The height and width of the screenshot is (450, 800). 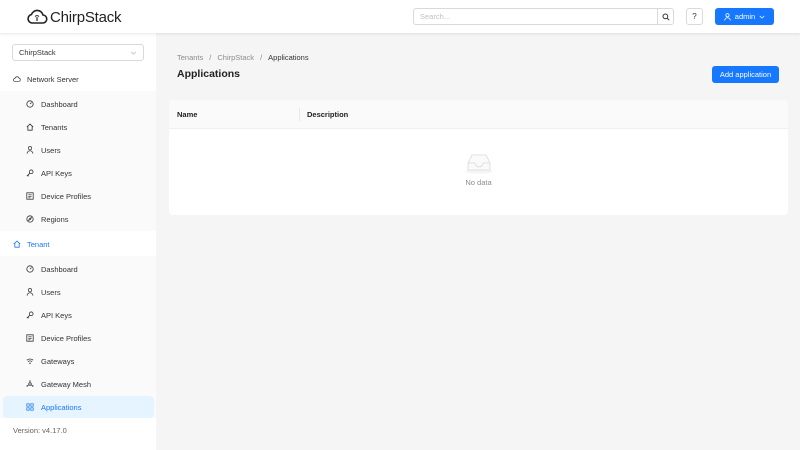 What do you see at coordinates (54, 127) in the screenshot?
I see `sidebar-item-label: Tenants` at bounding box center [54, 127].